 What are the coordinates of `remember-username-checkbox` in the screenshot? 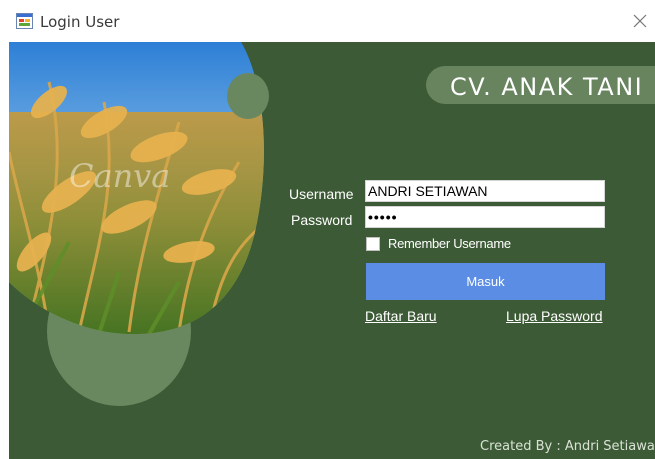 It's located at (373, 244).